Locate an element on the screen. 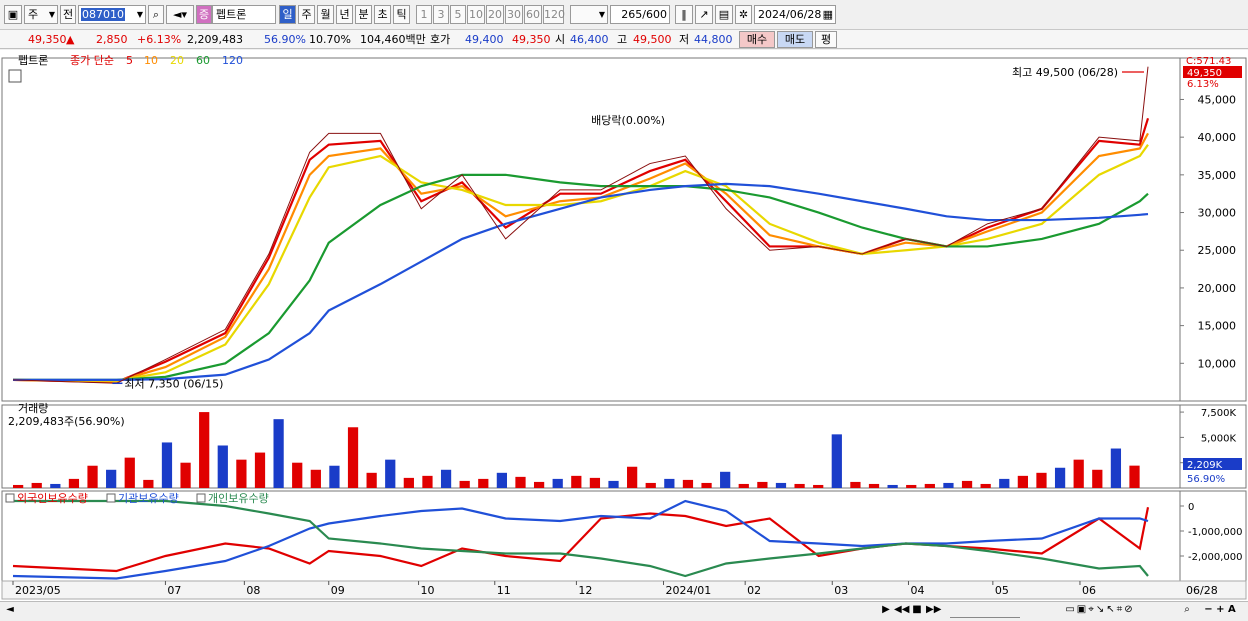 The image size is (1248, 621). scroll-left-icon: ◄ is located at coordinates (10, 610).